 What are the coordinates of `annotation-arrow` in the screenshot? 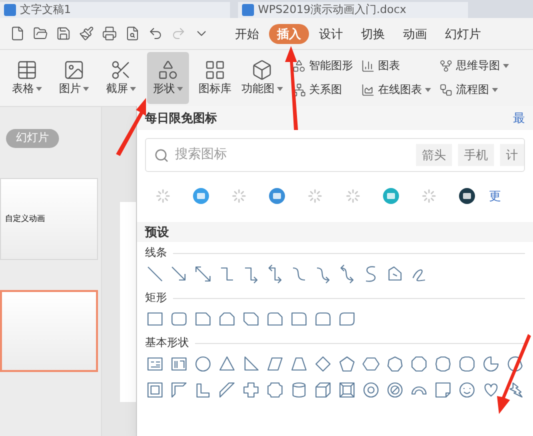 It's located at (131, 127).